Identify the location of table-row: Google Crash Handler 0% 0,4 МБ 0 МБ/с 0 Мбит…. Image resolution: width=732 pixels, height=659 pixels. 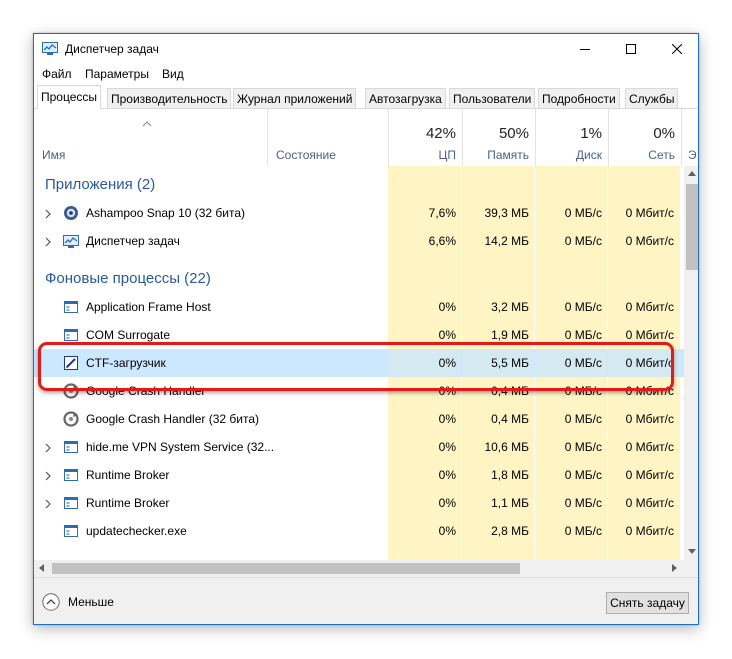
(359, 391).